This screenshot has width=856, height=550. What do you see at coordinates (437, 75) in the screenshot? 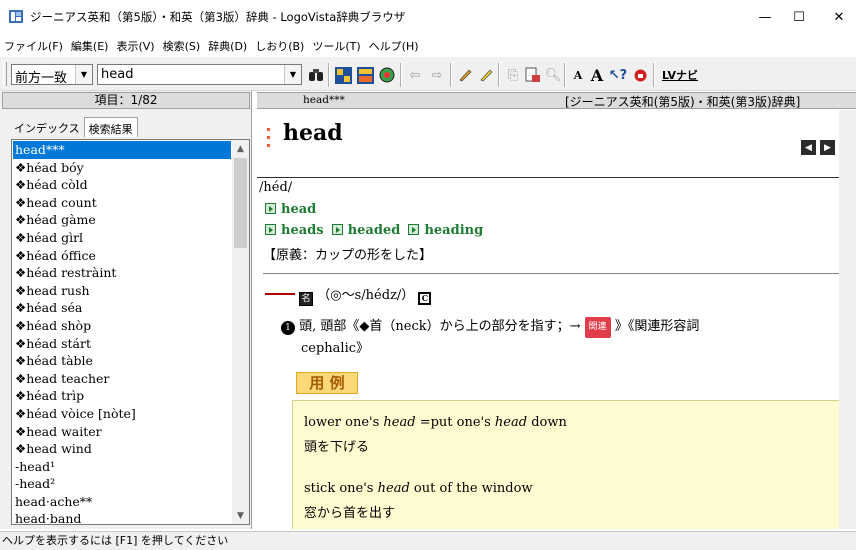
I see `forward-arrow-icon: ⇨` at bounding box center [437, 75].